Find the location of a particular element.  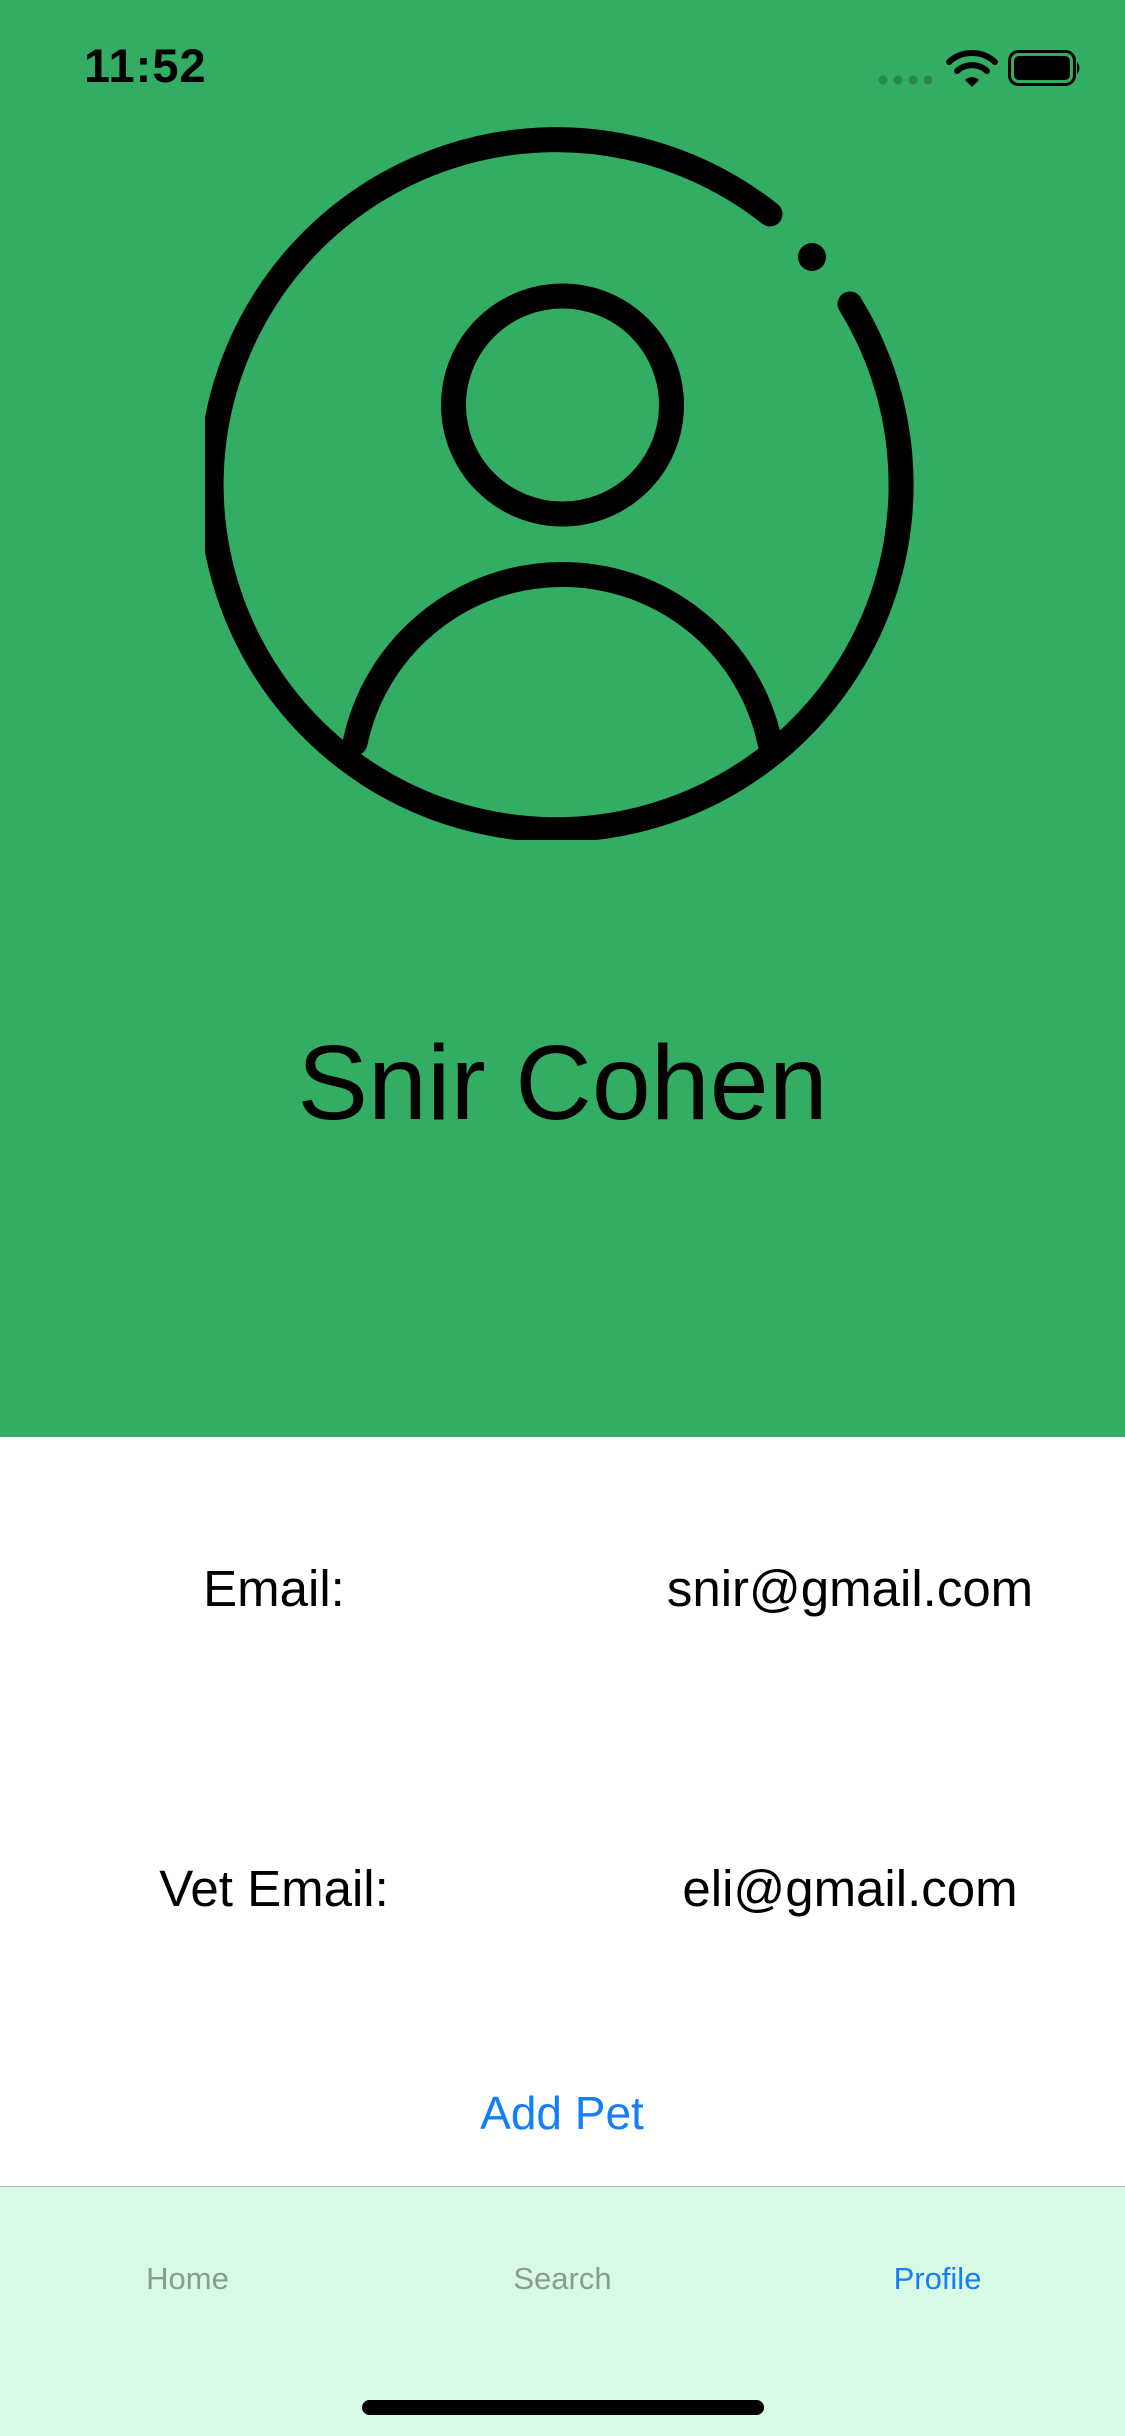

signal-icon is located at coordinates (905, 80).